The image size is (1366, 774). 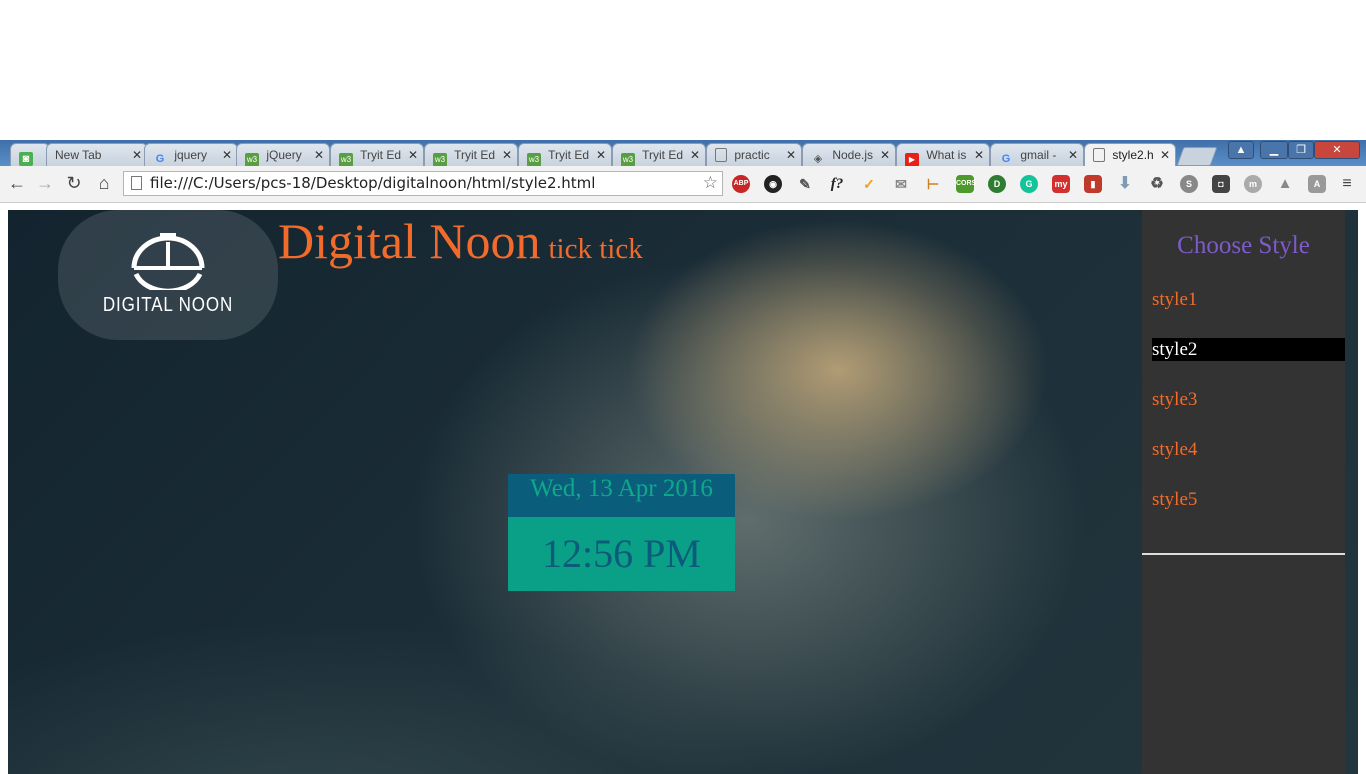 I want to click on nodejs-icon: ◈, so click(x=818, y=159).